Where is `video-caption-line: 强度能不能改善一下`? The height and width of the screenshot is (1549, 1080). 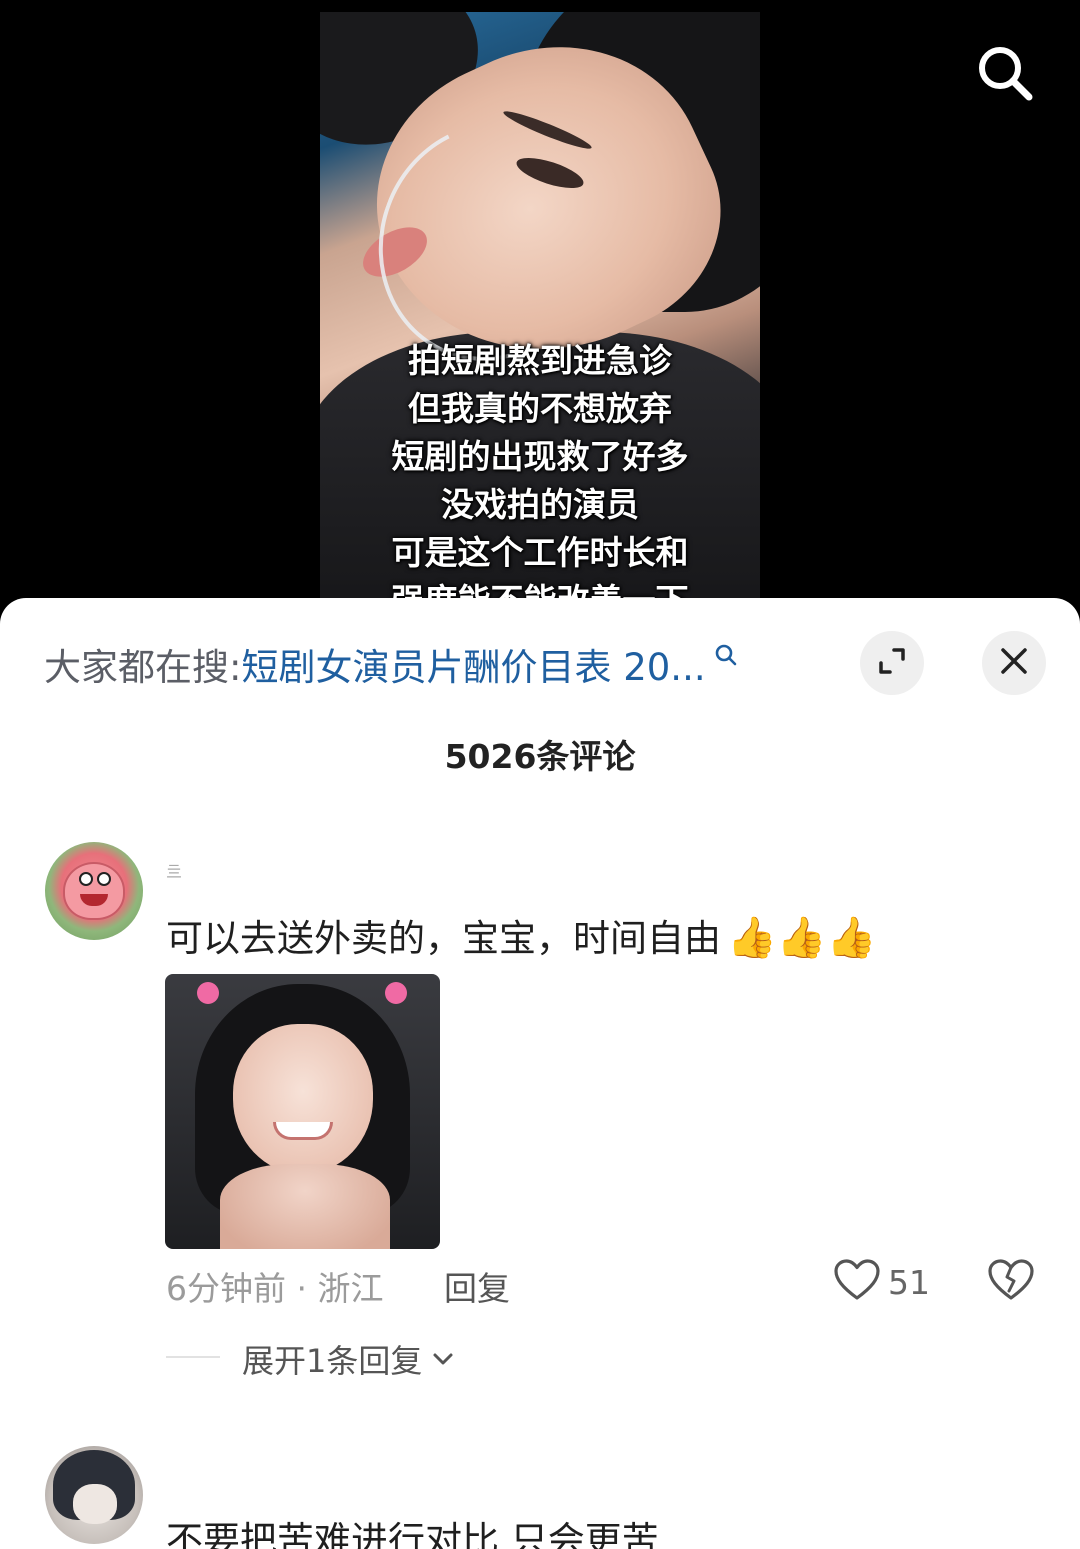 video-caption-line: 强度能不能改善一下 is located at coordinates (540, 588).